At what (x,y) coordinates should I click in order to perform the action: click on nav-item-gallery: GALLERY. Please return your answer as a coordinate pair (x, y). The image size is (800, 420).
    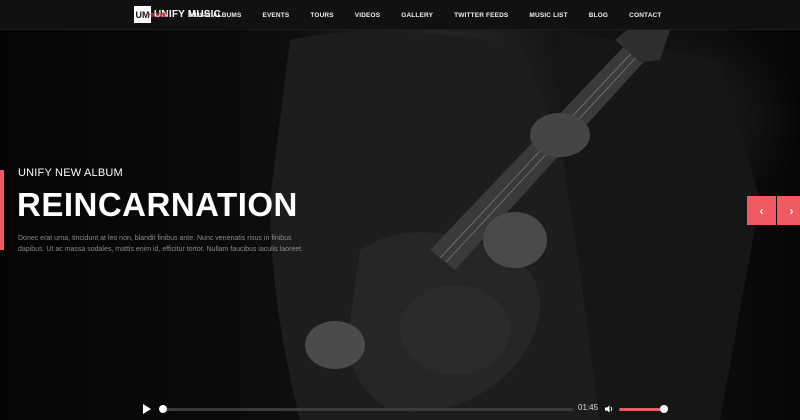
    Looking at the image, I should click on (417, 15).